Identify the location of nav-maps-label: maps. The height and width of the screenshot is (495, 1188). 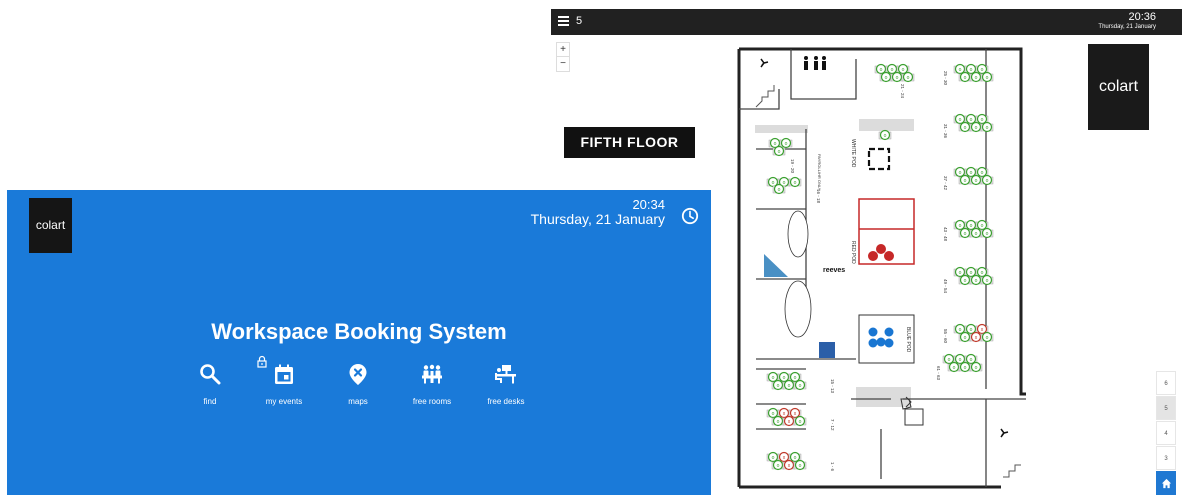
(358, 401).